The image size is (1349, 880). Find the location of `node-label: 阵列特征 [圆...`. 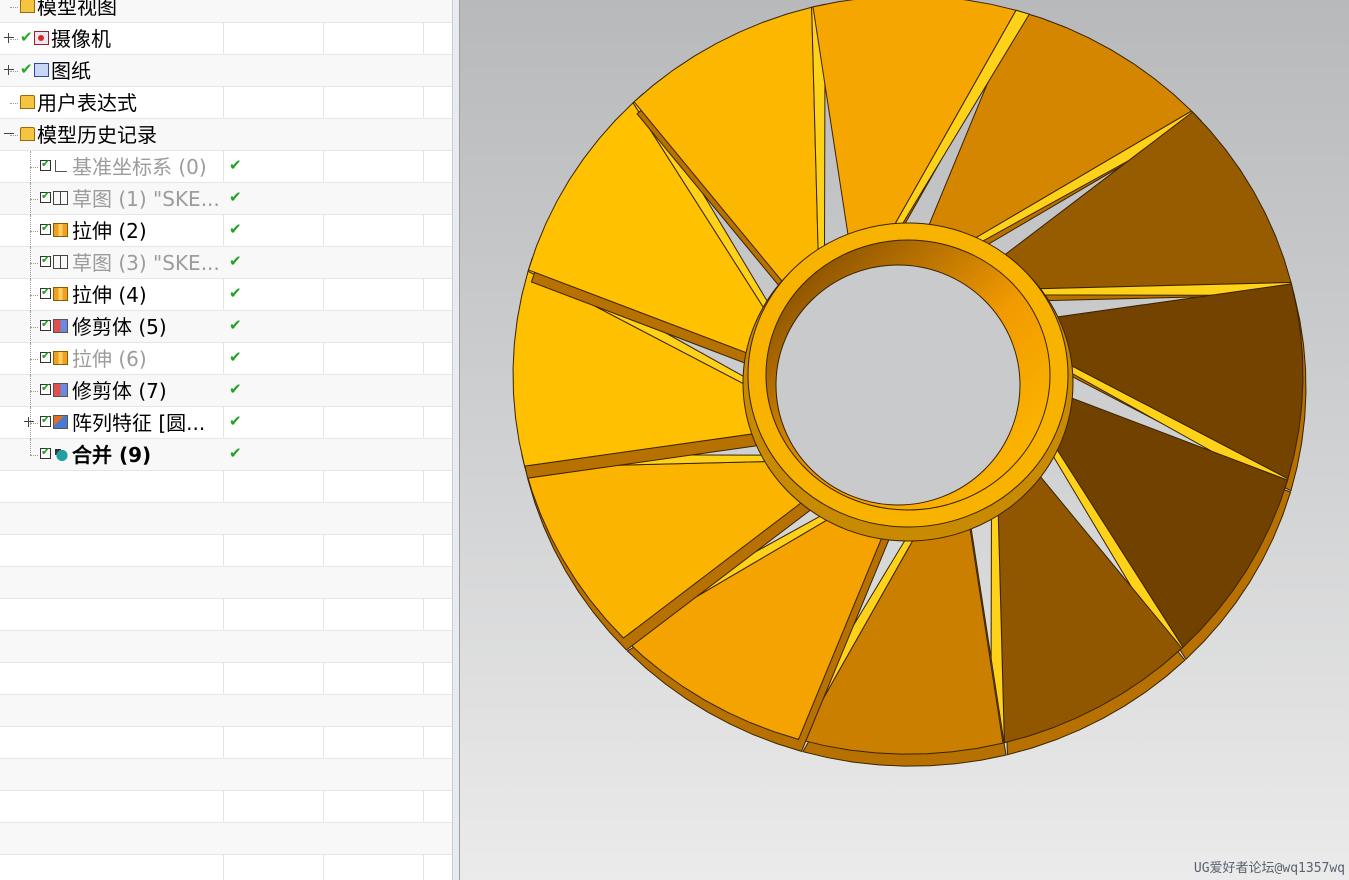

node-label: 阵列特征 [圆... is located at coordinates (139, 423).